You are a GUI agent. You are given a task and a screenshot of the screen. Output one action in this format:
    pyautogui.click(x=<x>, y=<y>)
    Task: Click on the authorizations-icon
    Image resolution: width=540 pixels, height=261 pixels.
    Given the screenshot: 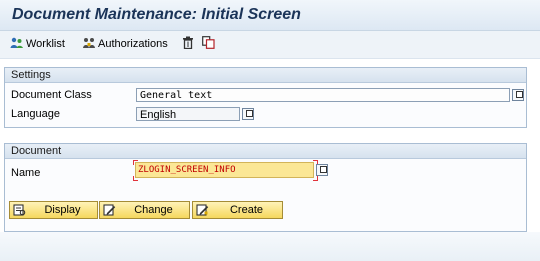 What is the action you would take?
    pyautogui.click(x=90, y=44)
    